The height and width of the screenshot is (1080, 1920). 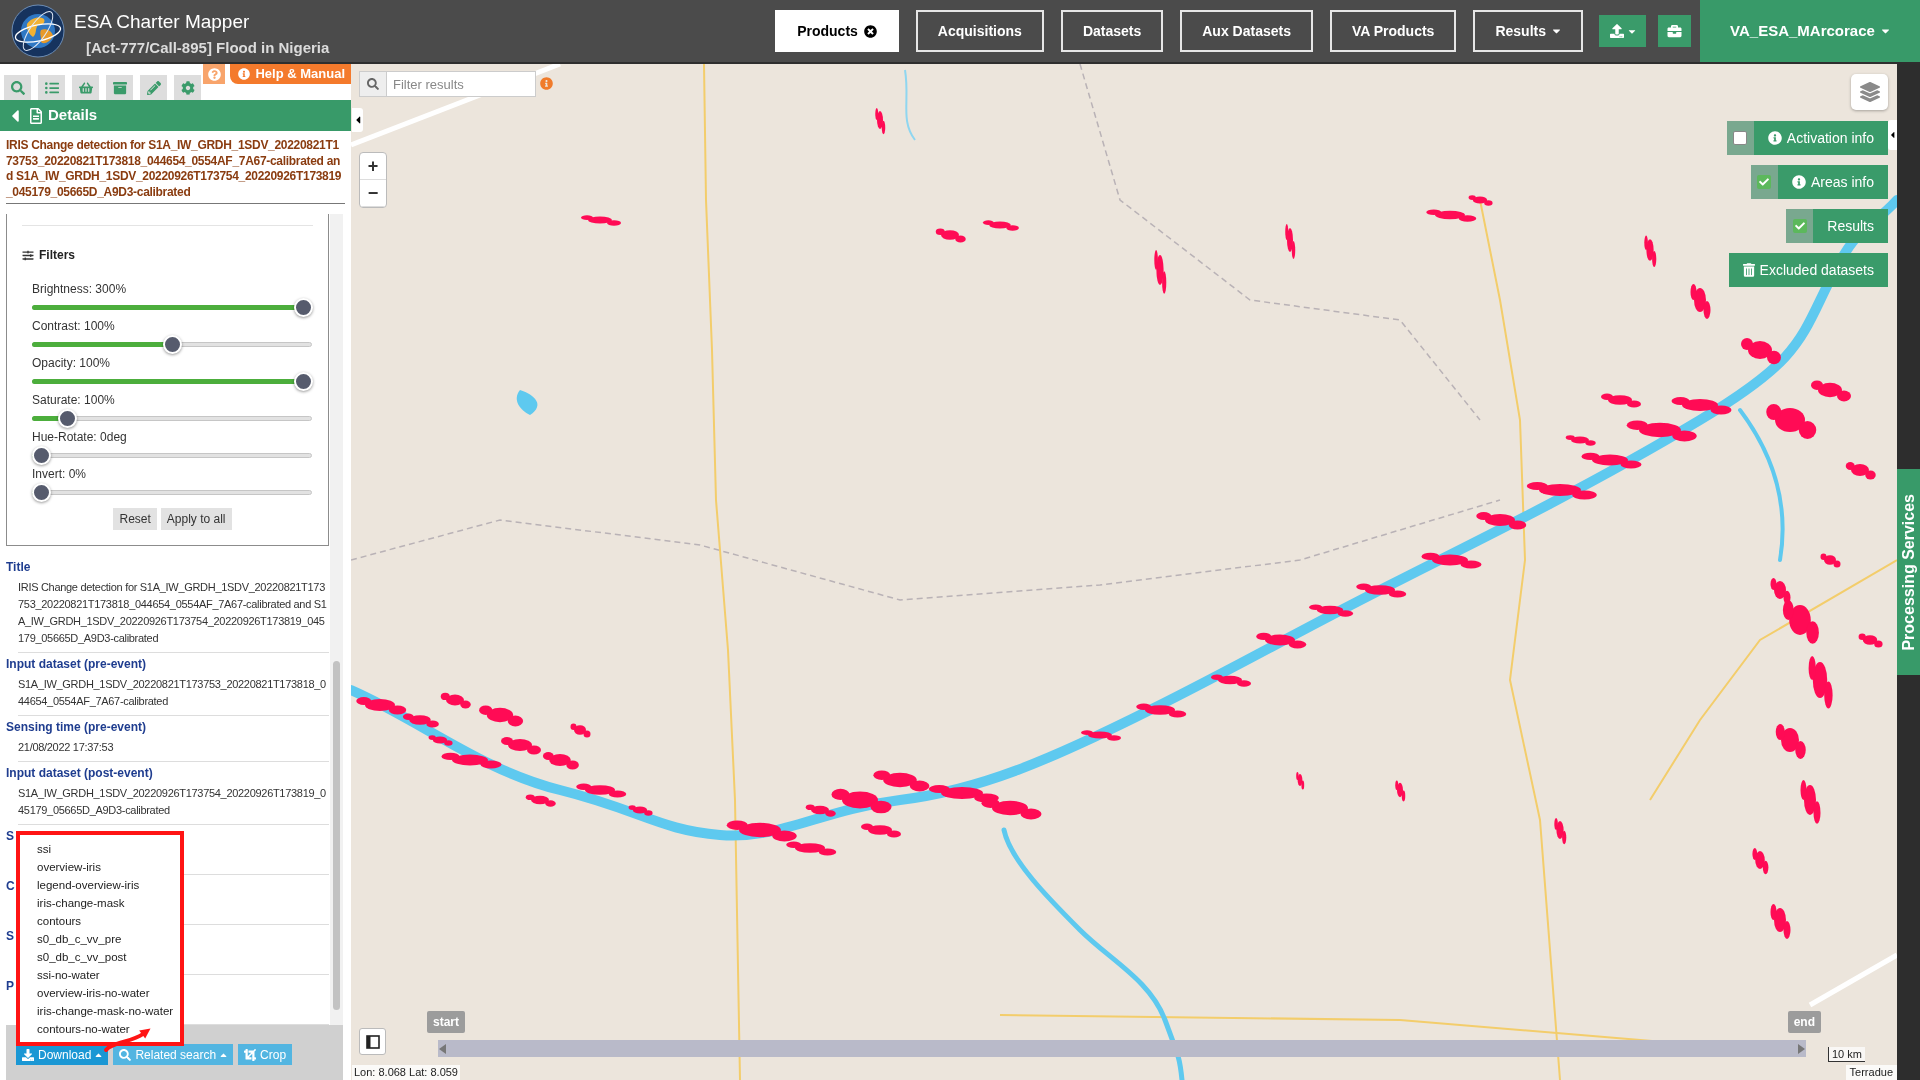 I want to click on slider-label: Opacity: 100%, so click(x=71, y=363).